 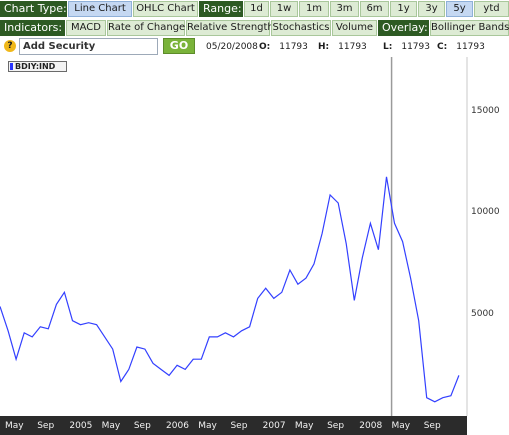 What do you see at coordinates (482, 313) in the screenshot?
I see `y-tick-label: 5000` at bounding box center [482, 313].